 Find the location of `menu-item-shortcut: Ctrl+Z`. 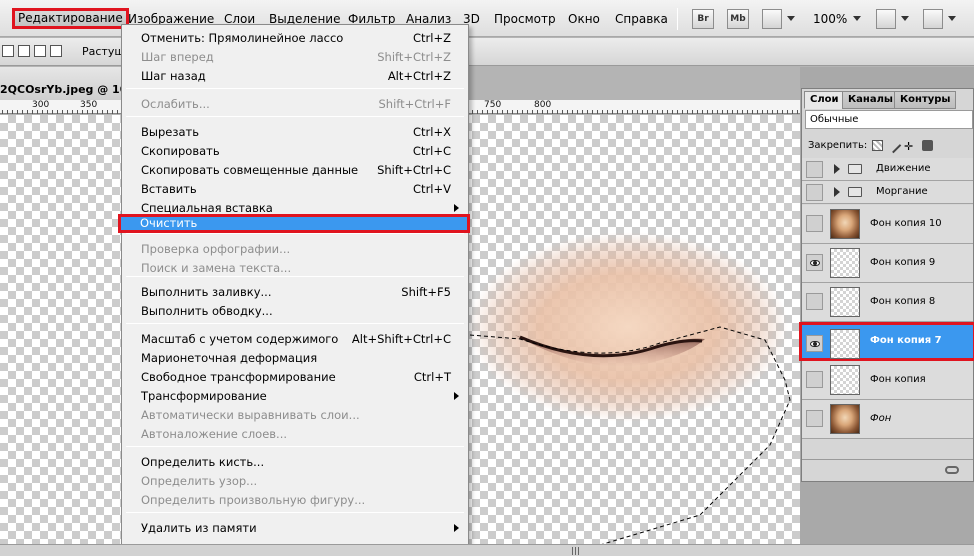

menu-item-shortcut: Ctrl+Z is located at coordinates (432, 38).